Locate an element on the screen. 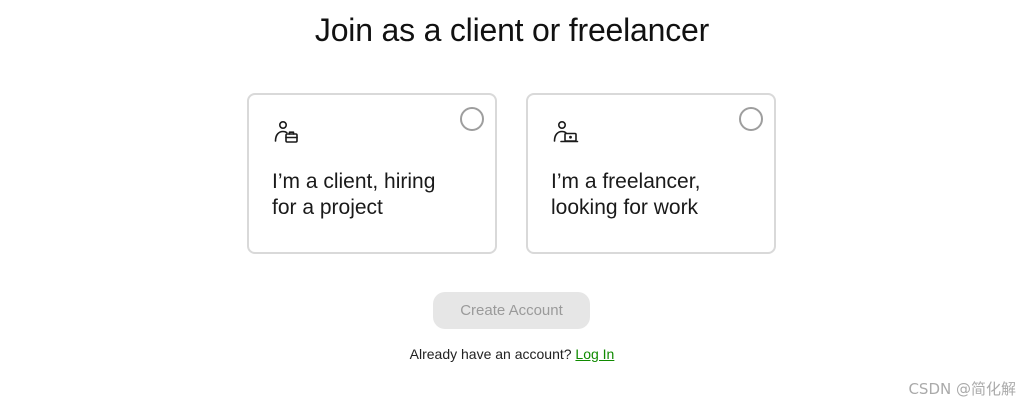 This screenshot has width=1024, height=407. login-prompt: Already have an account? Log In is located at coordinates (512, 354).